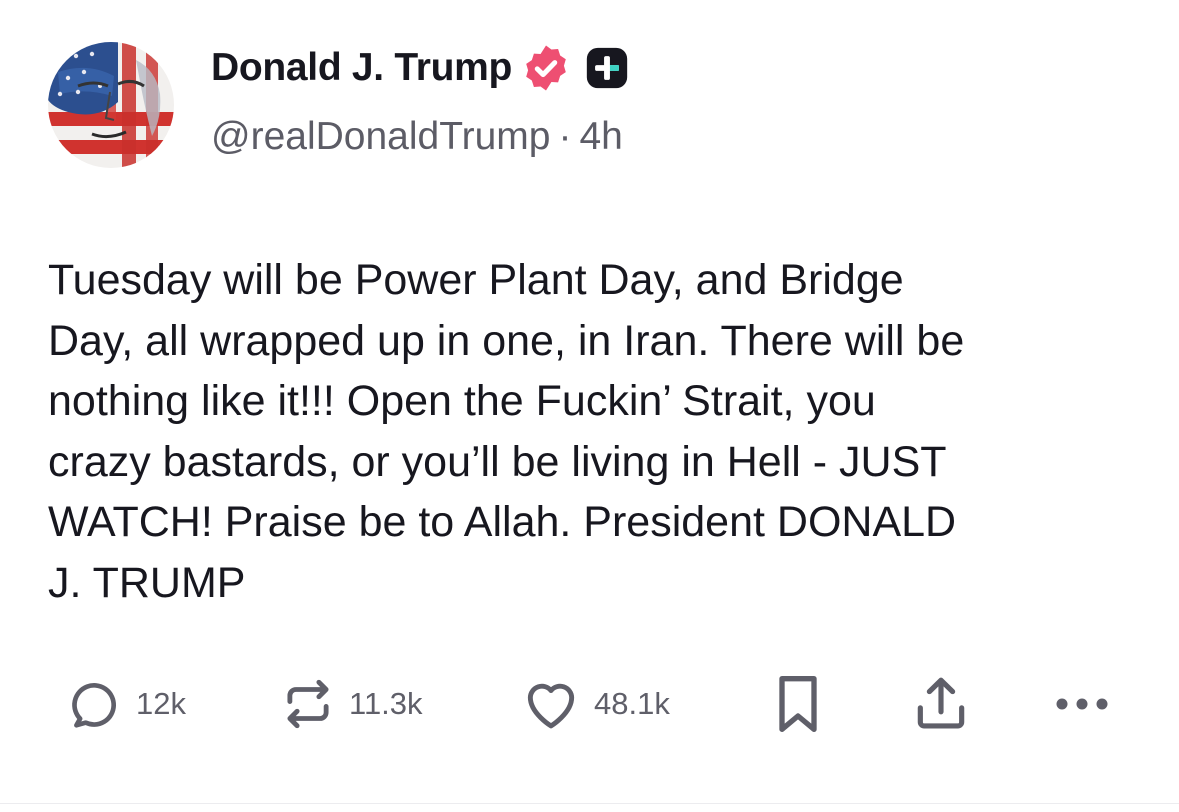 The image size is (1179, 812). I want to click on repost-icon, so click(308, 704).